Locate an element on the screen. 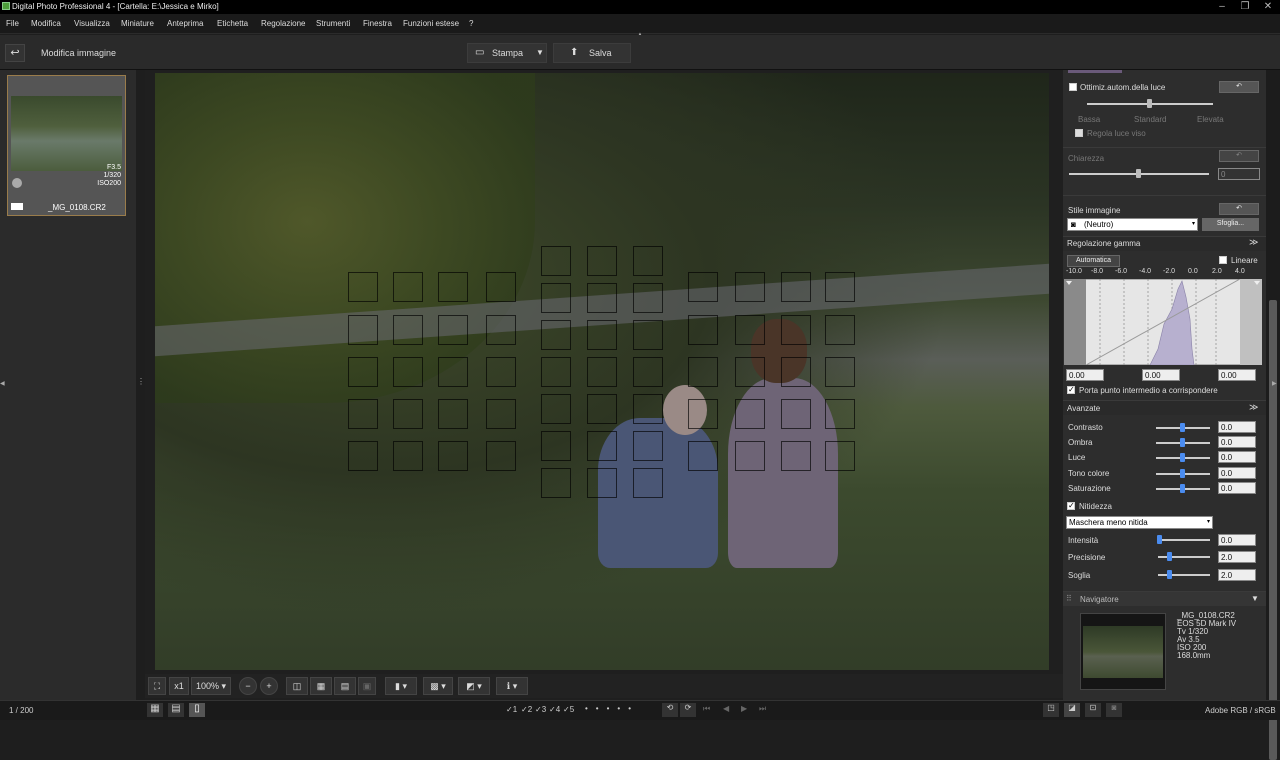 This screenshot has width=1280, height=760. style-reset-icon: ↶ is located at coordinates (1239, 209).